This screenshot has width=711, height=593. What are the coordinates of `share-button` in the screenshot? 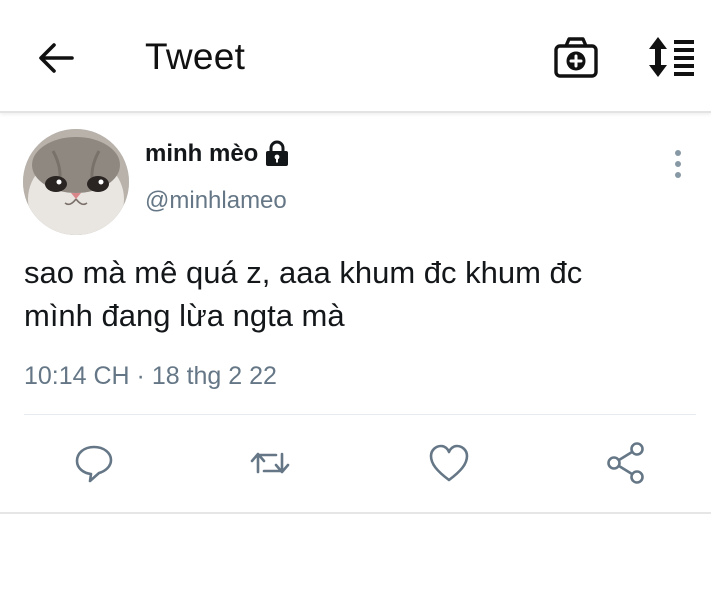 It's located at (626, 463).